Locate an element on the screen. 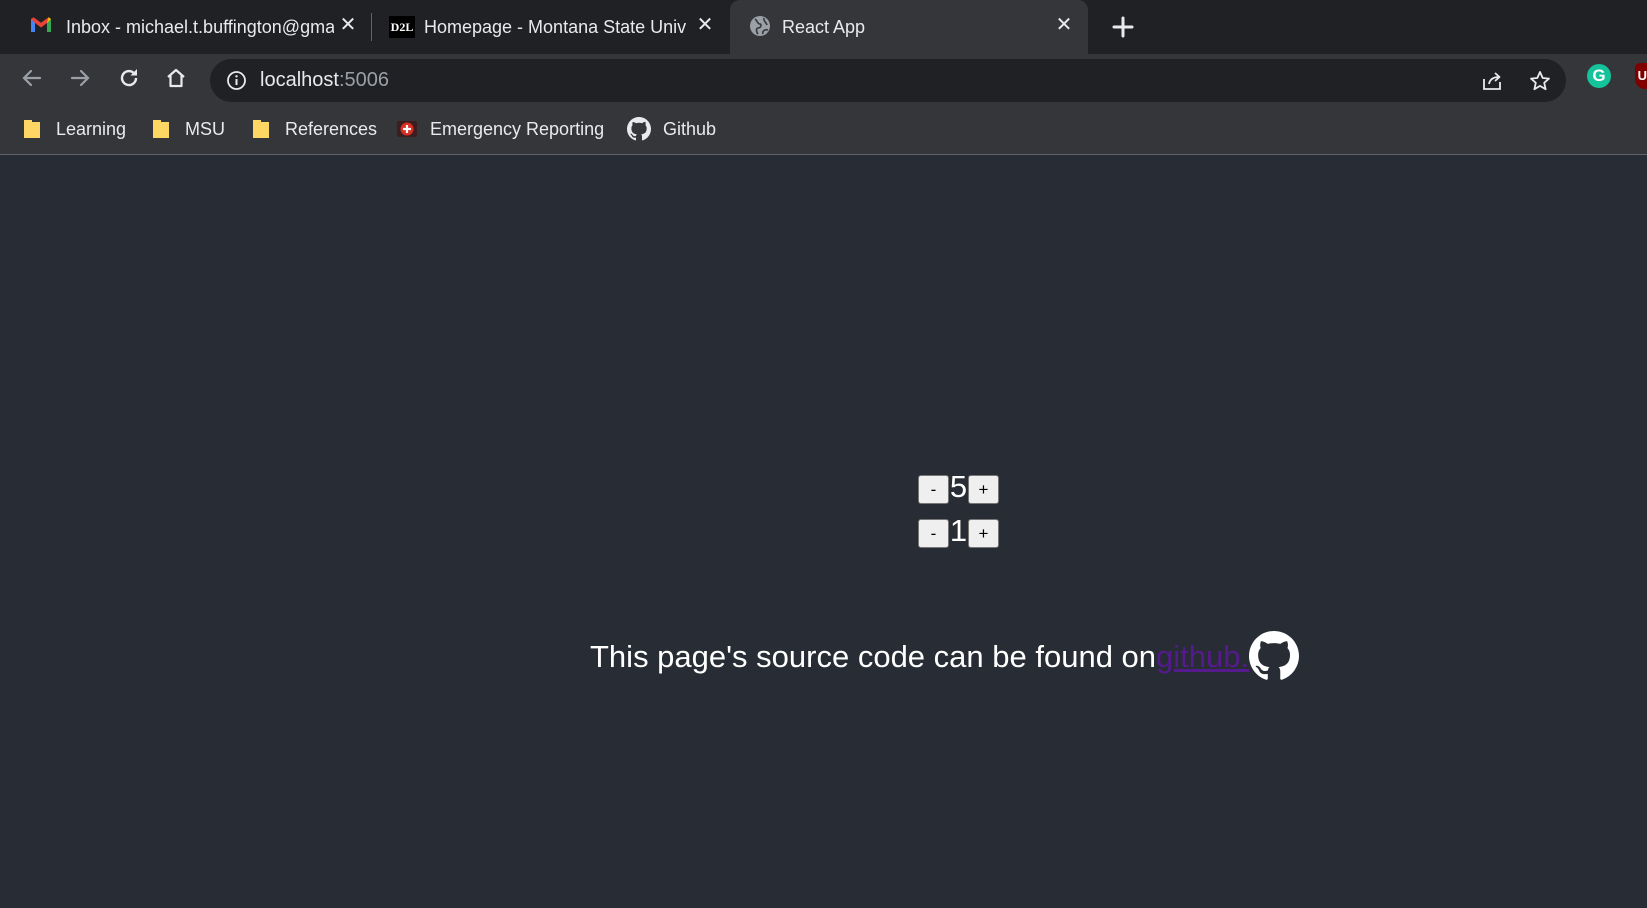  counter-value: 1 is located at coordinates (958, 530).